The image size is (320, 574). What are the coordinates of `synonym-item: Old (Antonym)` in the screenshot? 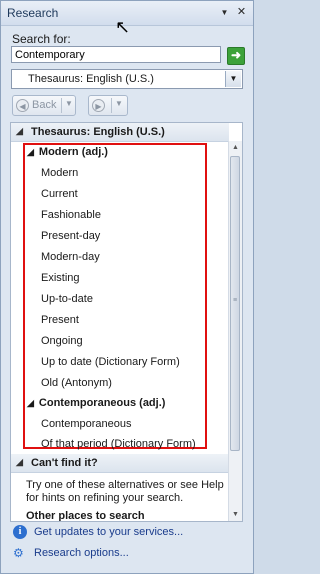 It's located at (76, 383).